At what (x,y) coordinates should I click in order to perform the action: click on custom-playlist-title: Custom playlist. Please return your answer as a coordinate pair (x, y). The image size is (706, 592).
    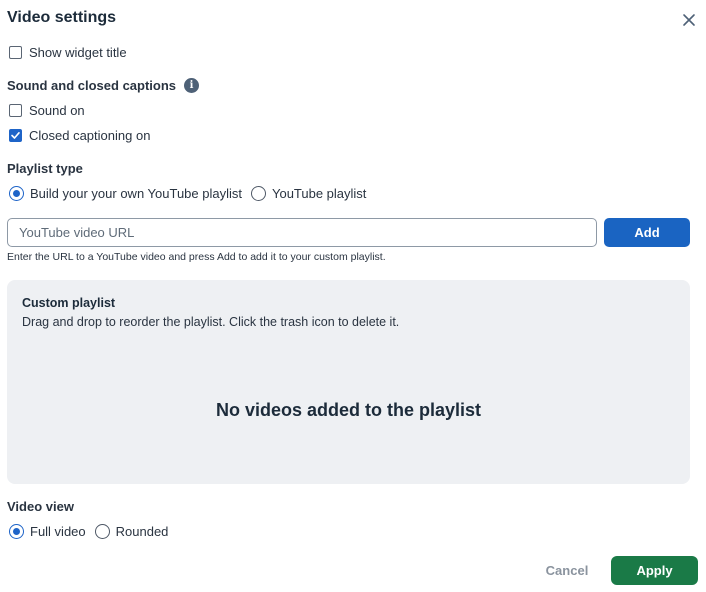
    Looking at the image, I should click on (69, 303).